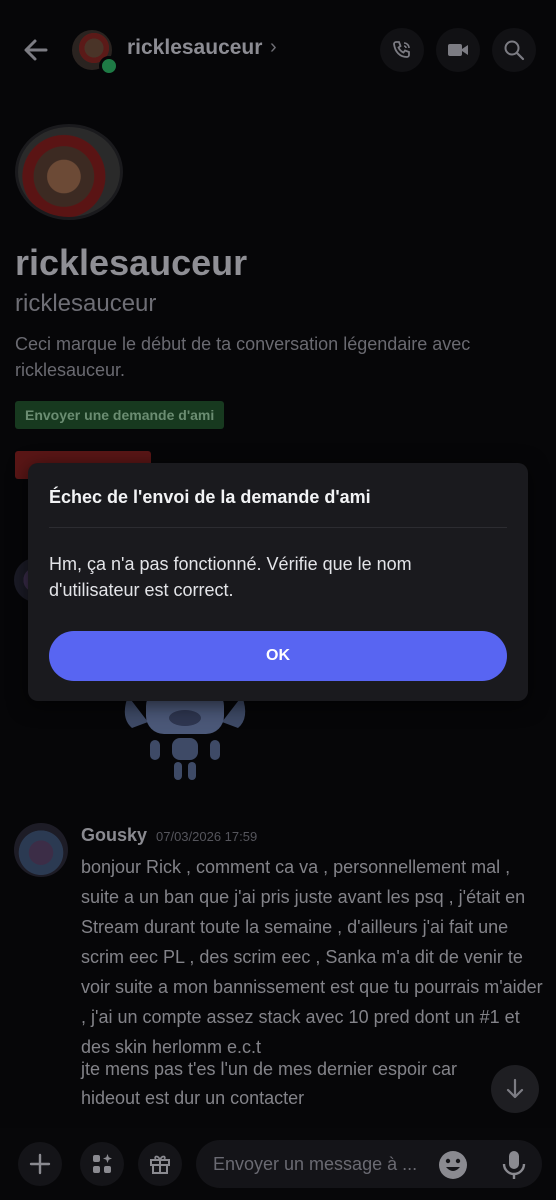  What do you see at coordinates (278, 527) in the screenshot?
I see `dialog-divider` at bounding box center [278, 527].